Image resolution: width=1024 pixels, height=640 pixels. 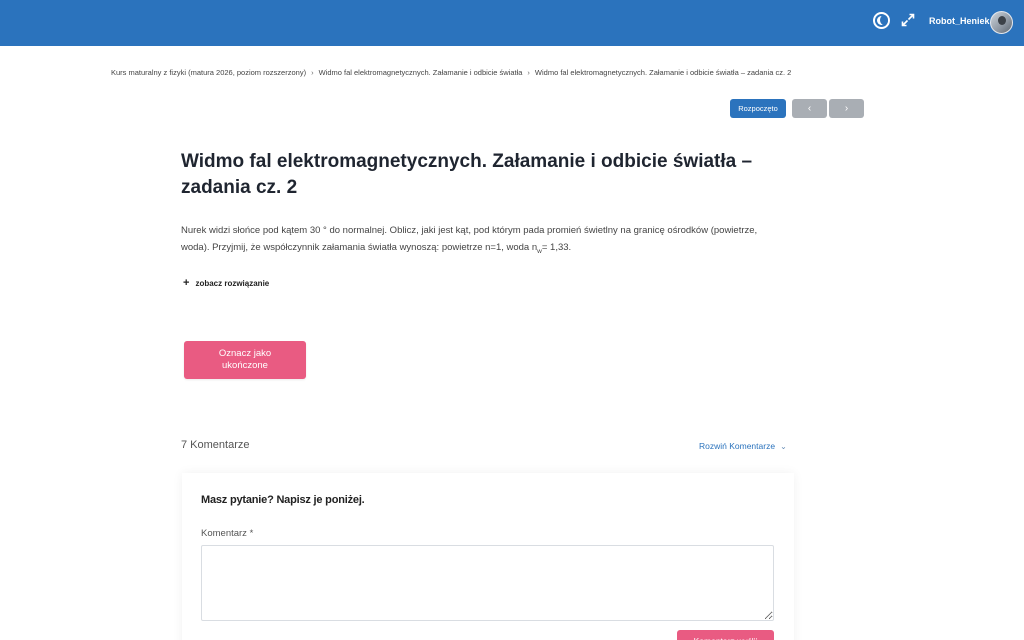 I want to click on expand-comments-link: Rozwiń Komentarze ⌄, so click(x=743, y=446).